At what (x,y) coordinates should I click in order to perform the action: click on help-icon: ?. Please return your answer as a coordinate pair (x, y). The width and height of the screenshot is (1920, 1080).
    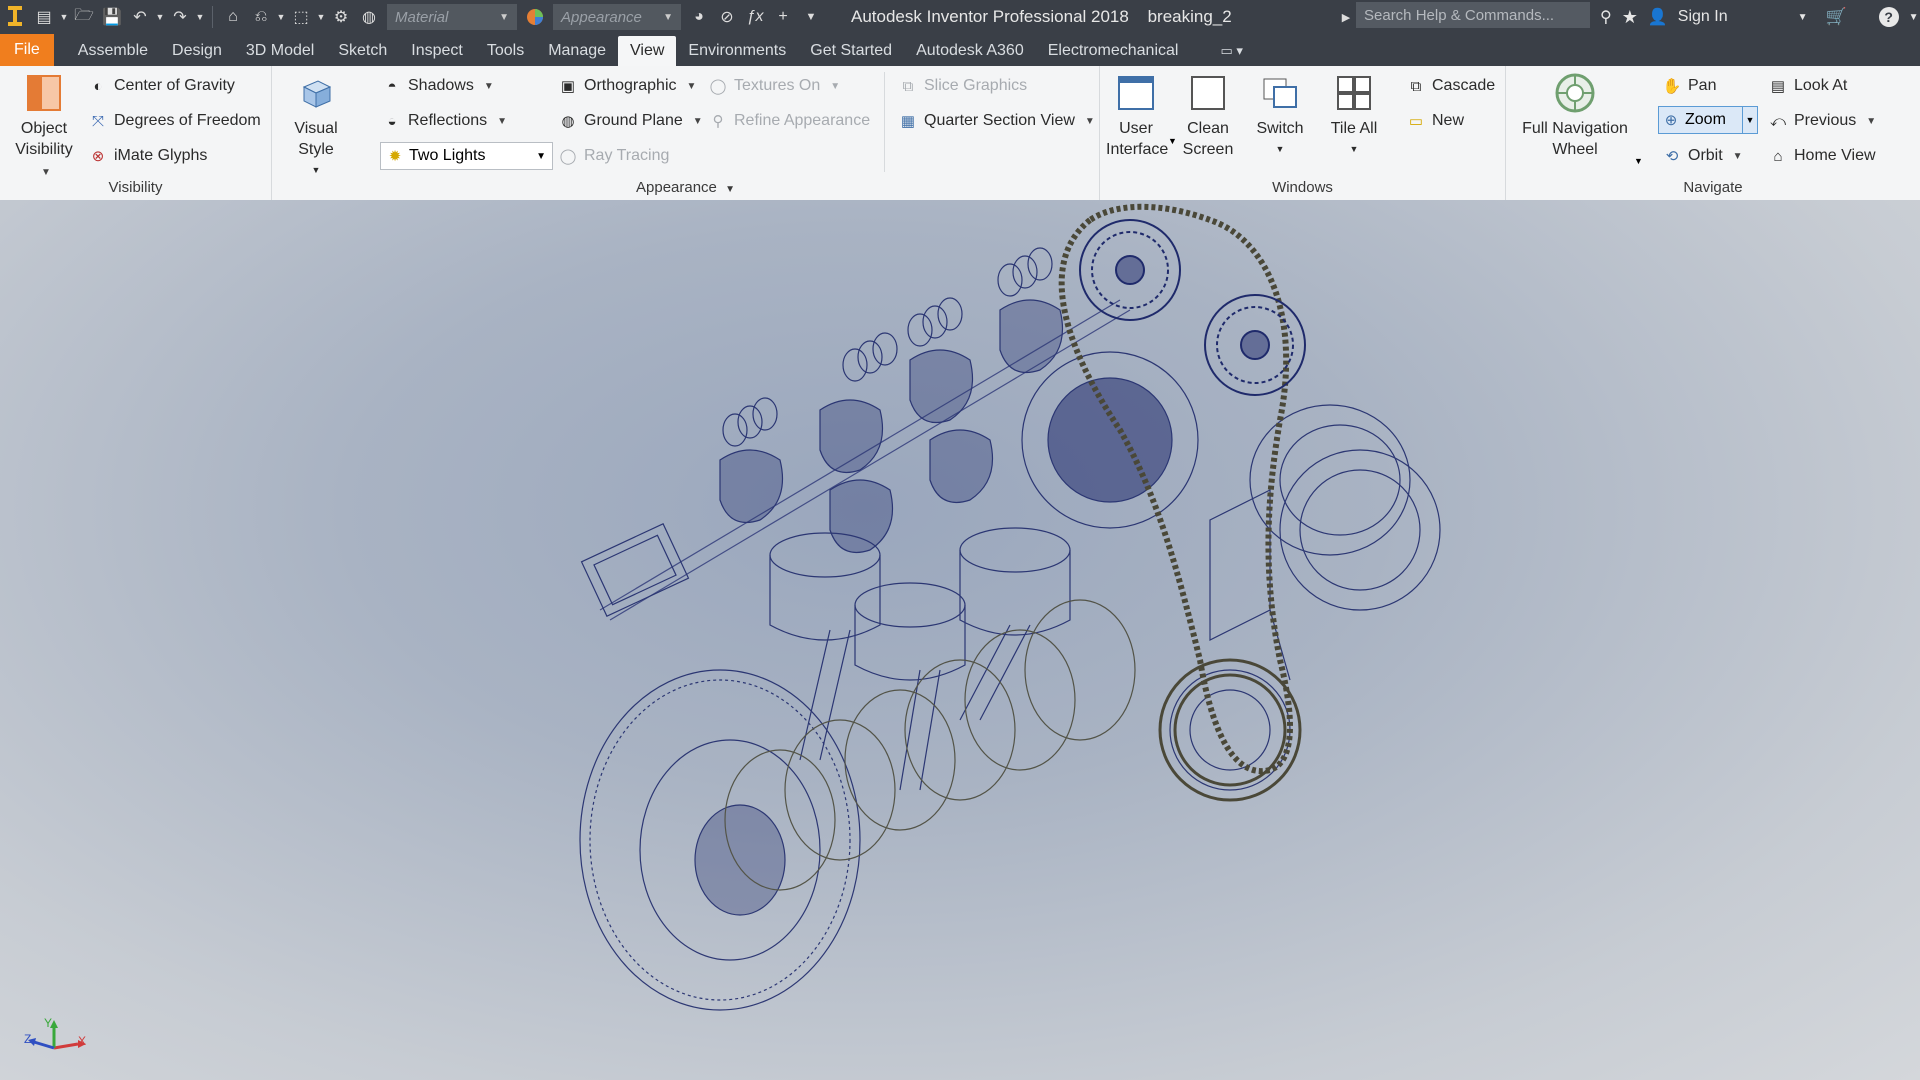
    Looking at the image, I should click on (1888, 17).